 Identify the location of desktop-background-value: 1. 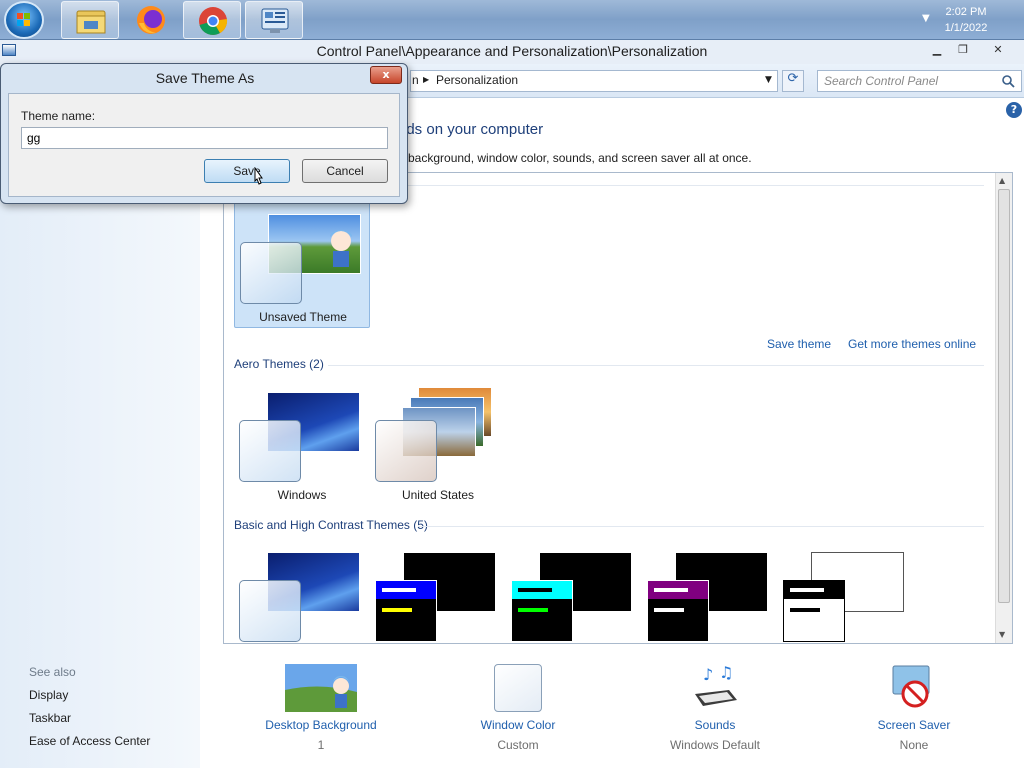
(321, 745).